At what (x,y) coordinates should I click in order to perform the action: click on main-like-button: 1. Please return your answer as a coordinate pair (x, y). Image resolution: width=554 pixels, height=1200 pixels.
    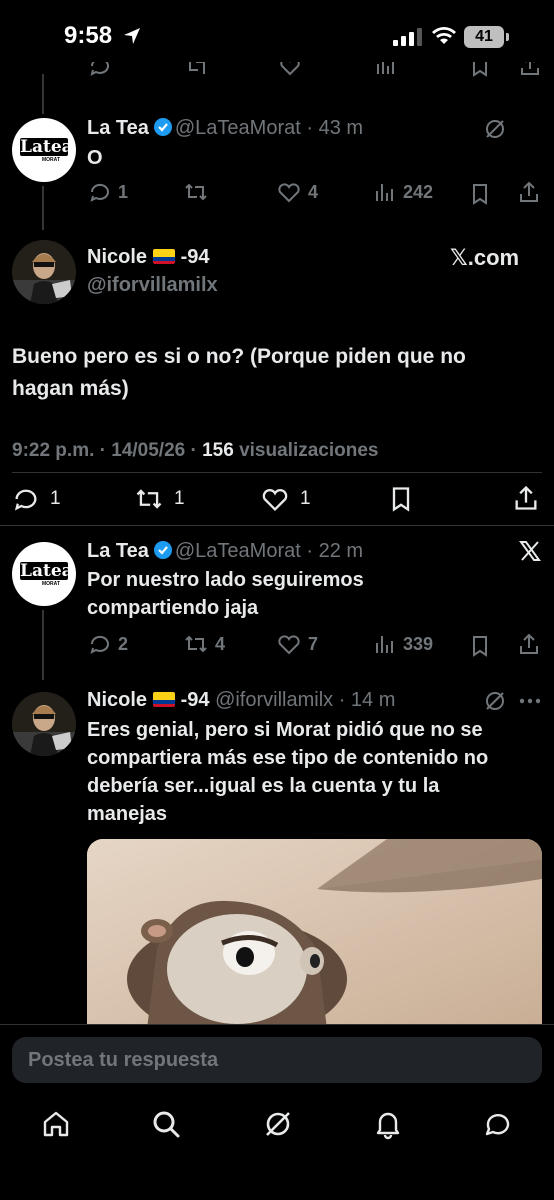
    Looking at the image, I should click on (285, 499).